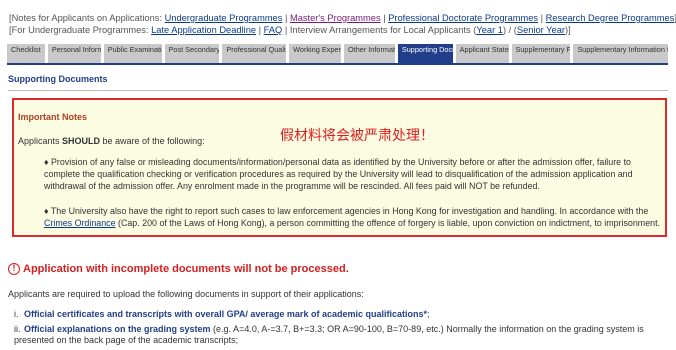  What do you see at coordinates (489, 30) in the screenshot?
I see `year1-link: Year 1` at bounding box center [489, 30].